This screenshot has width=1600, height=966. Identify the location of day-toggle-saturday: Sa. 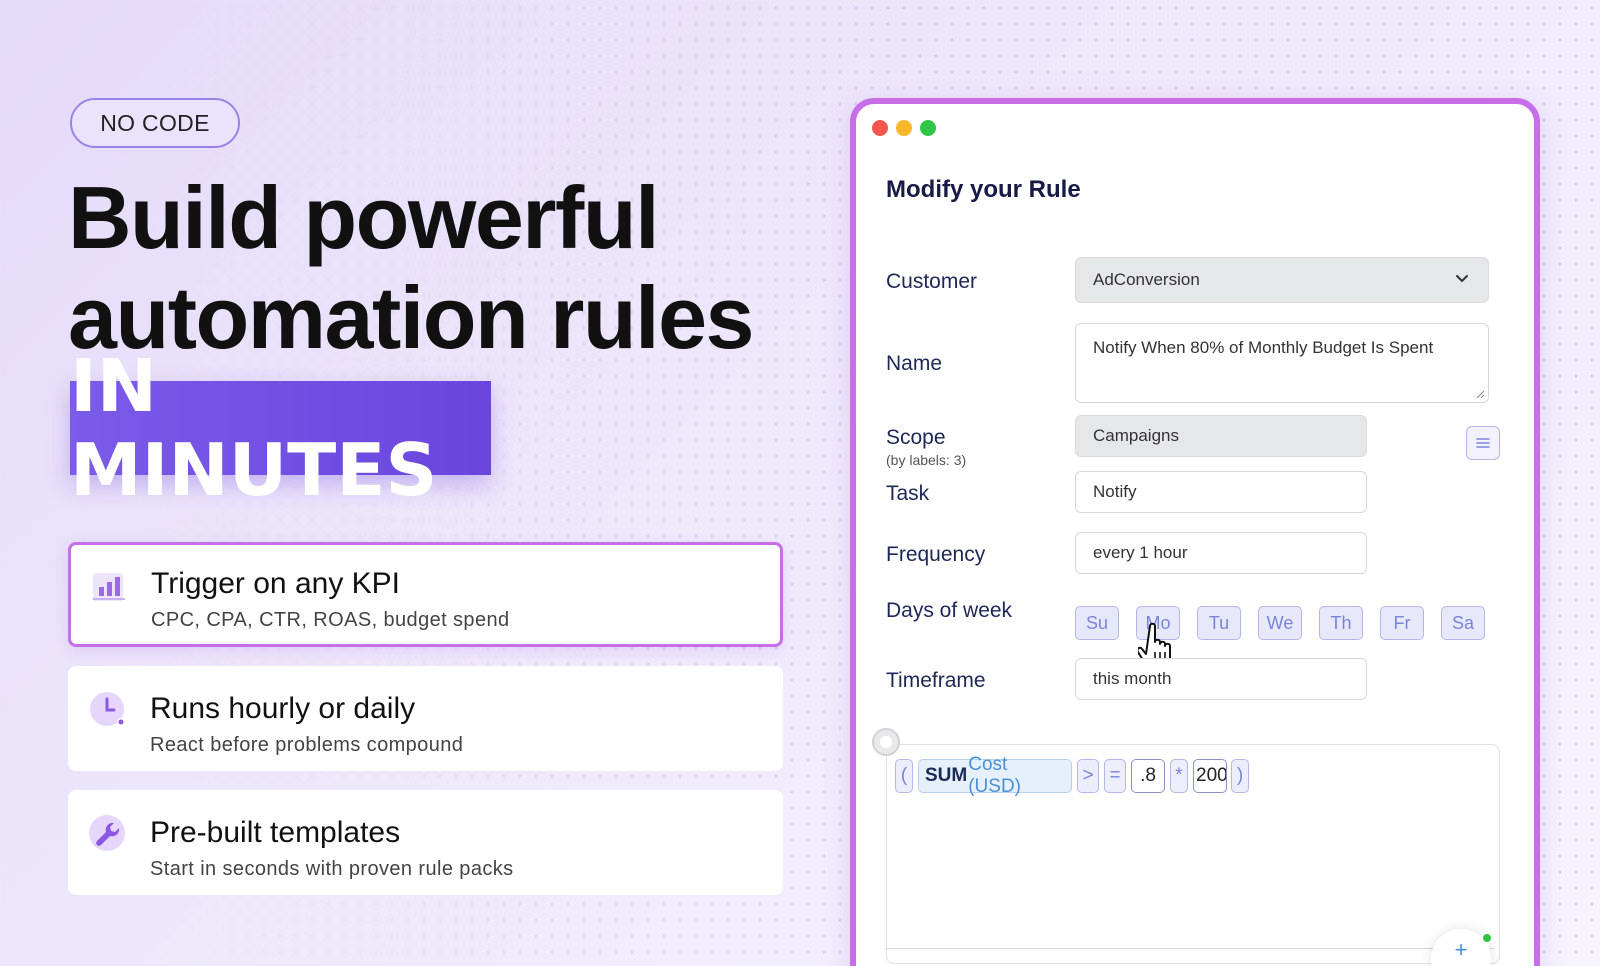
(1463, 623).